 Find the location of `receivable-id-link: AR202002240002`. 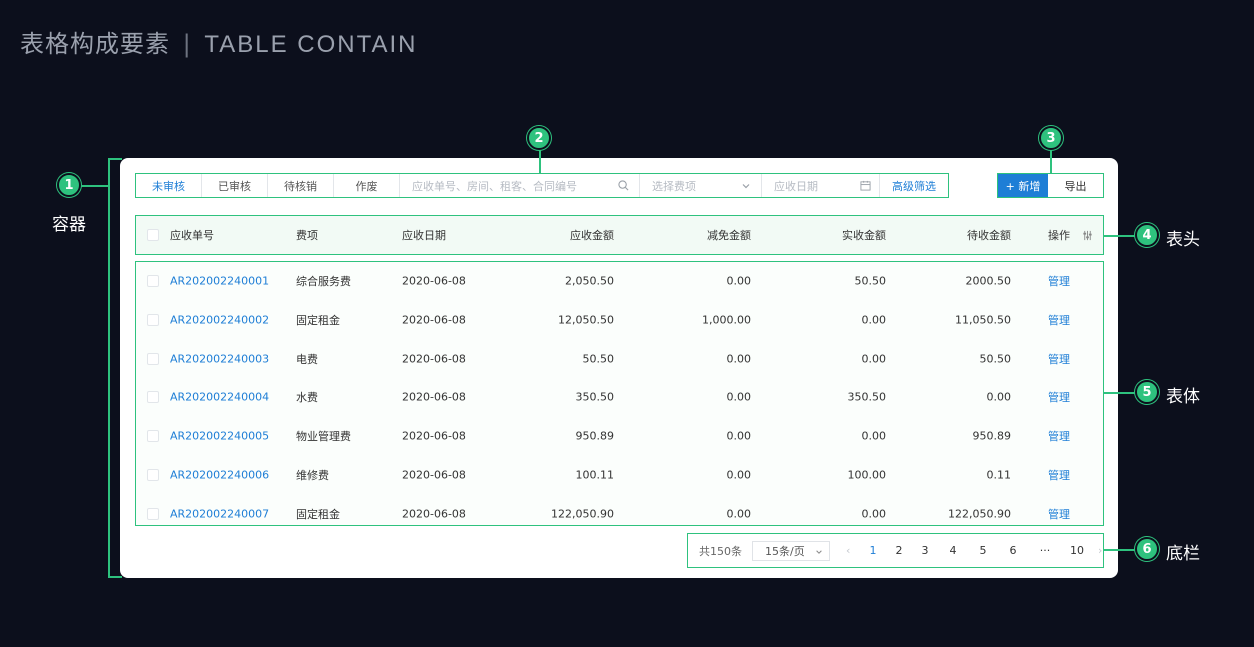

receivable-id-link: AR202002240002 is located at coordinates (219, 320).